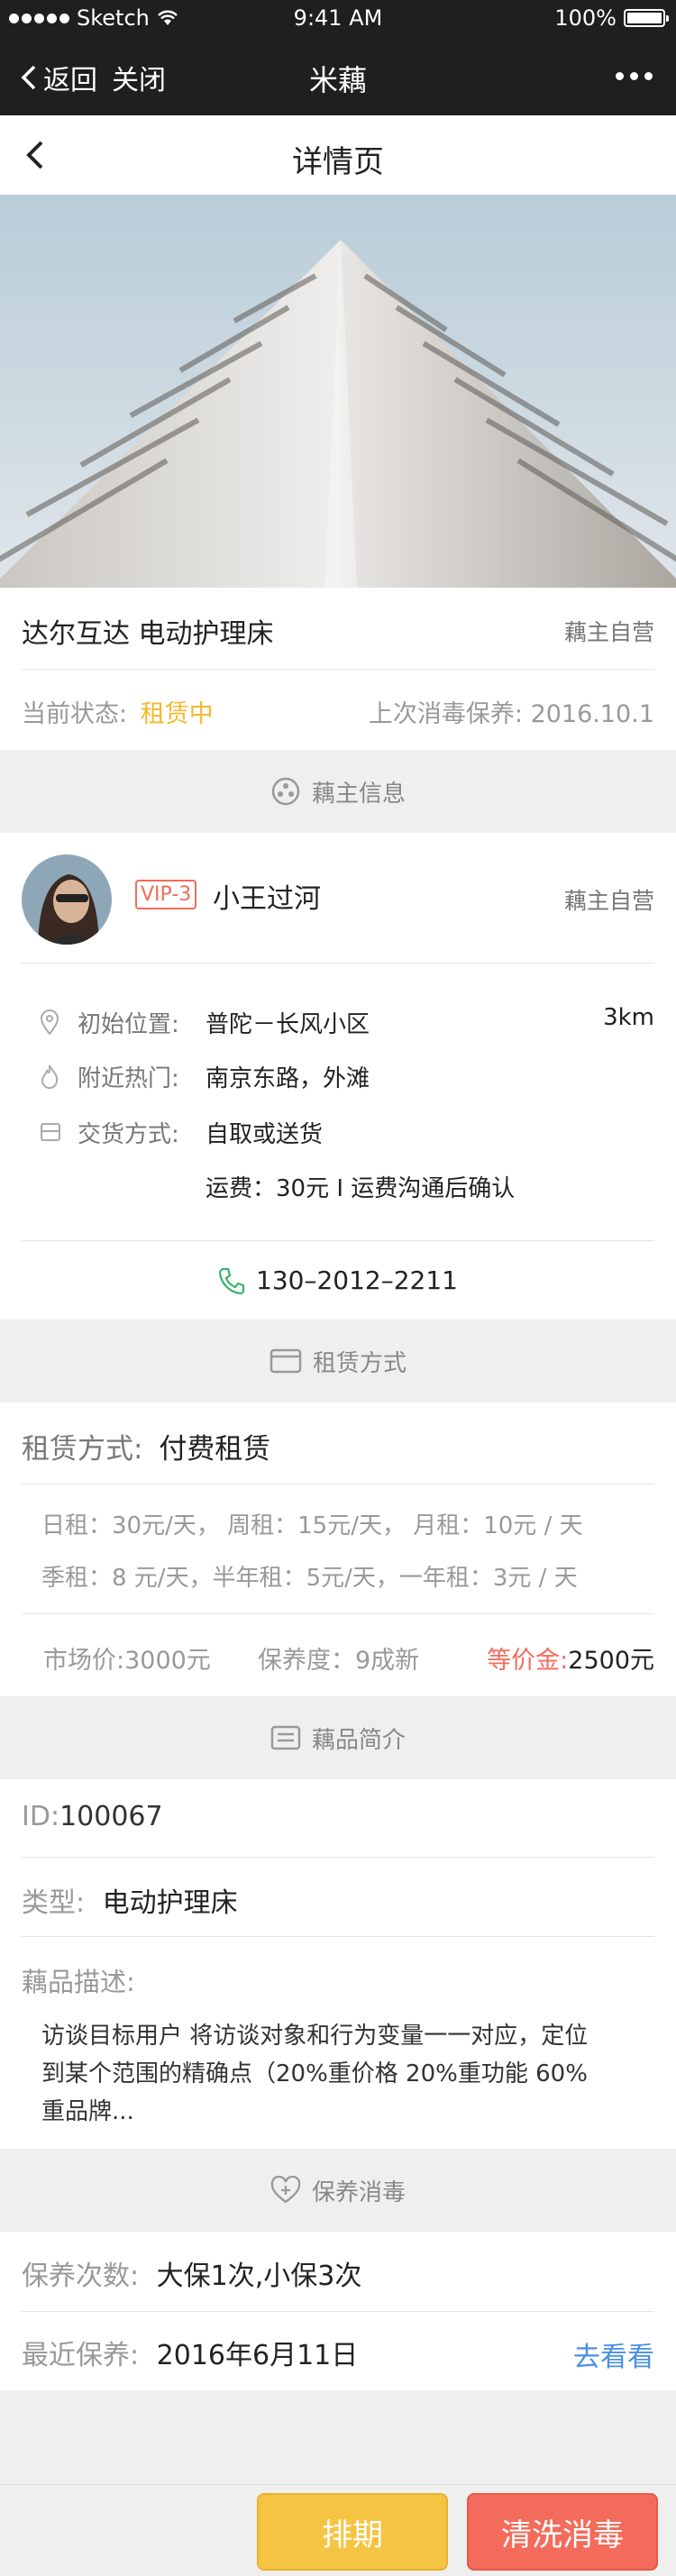 This screenshot has width=676, height=2576. Describe the element at coordinates (49, 1022) in the screenshot. I see `location-pin-icon` at that location.